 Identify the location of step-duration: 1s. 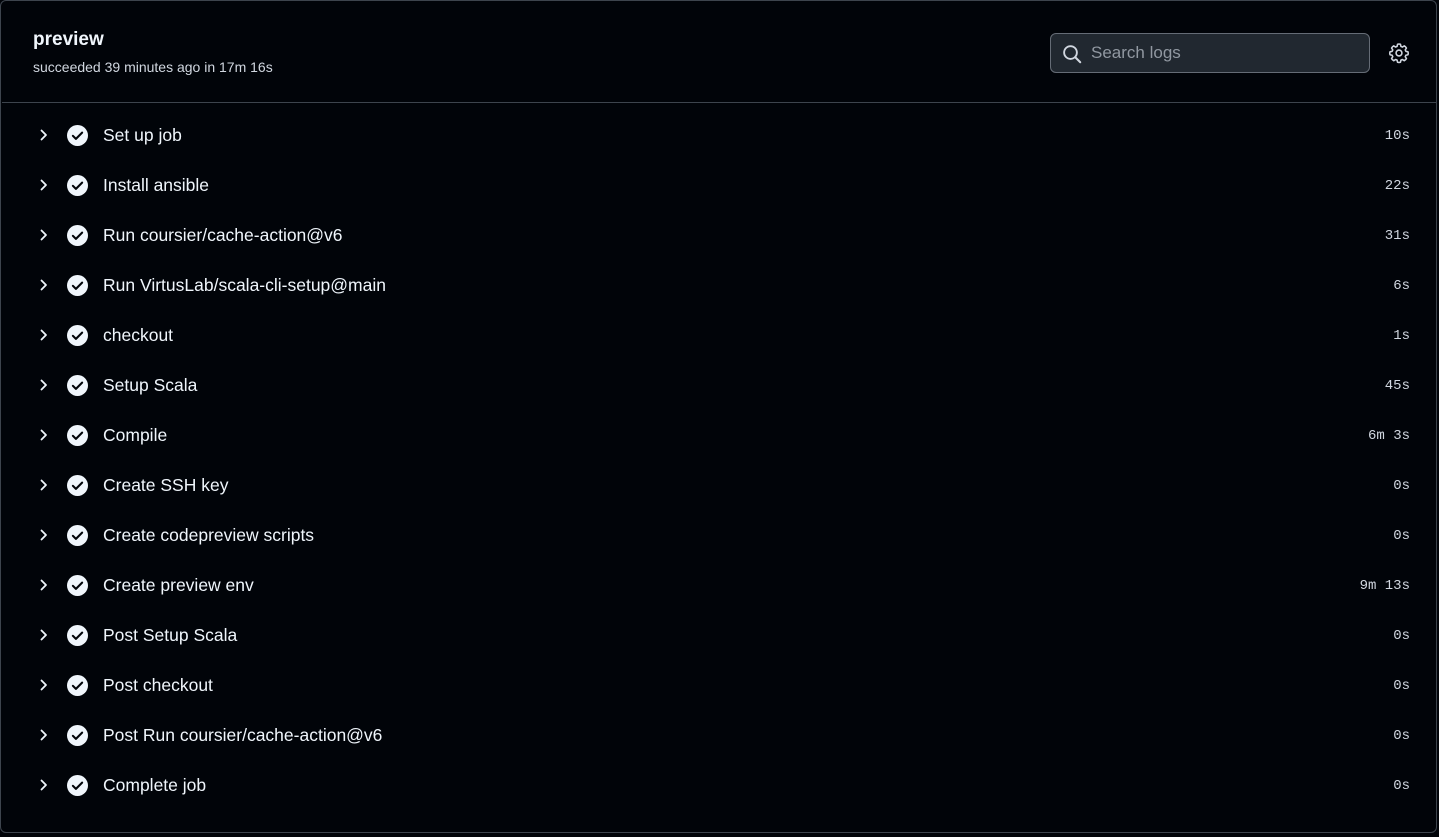
(1401, 336).